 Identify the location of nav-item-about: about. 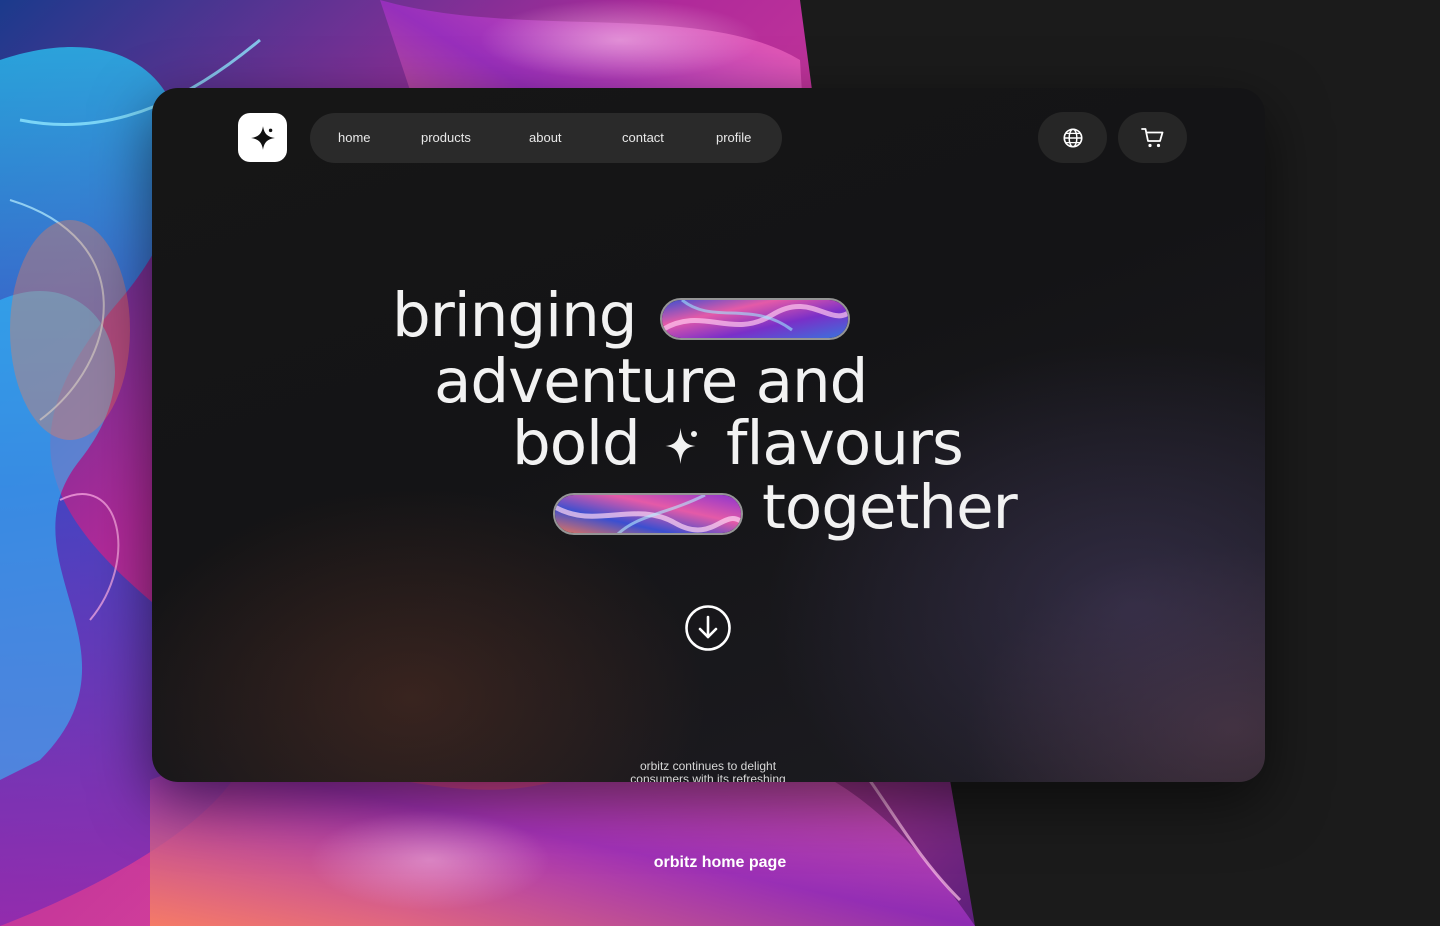
(545, 138).